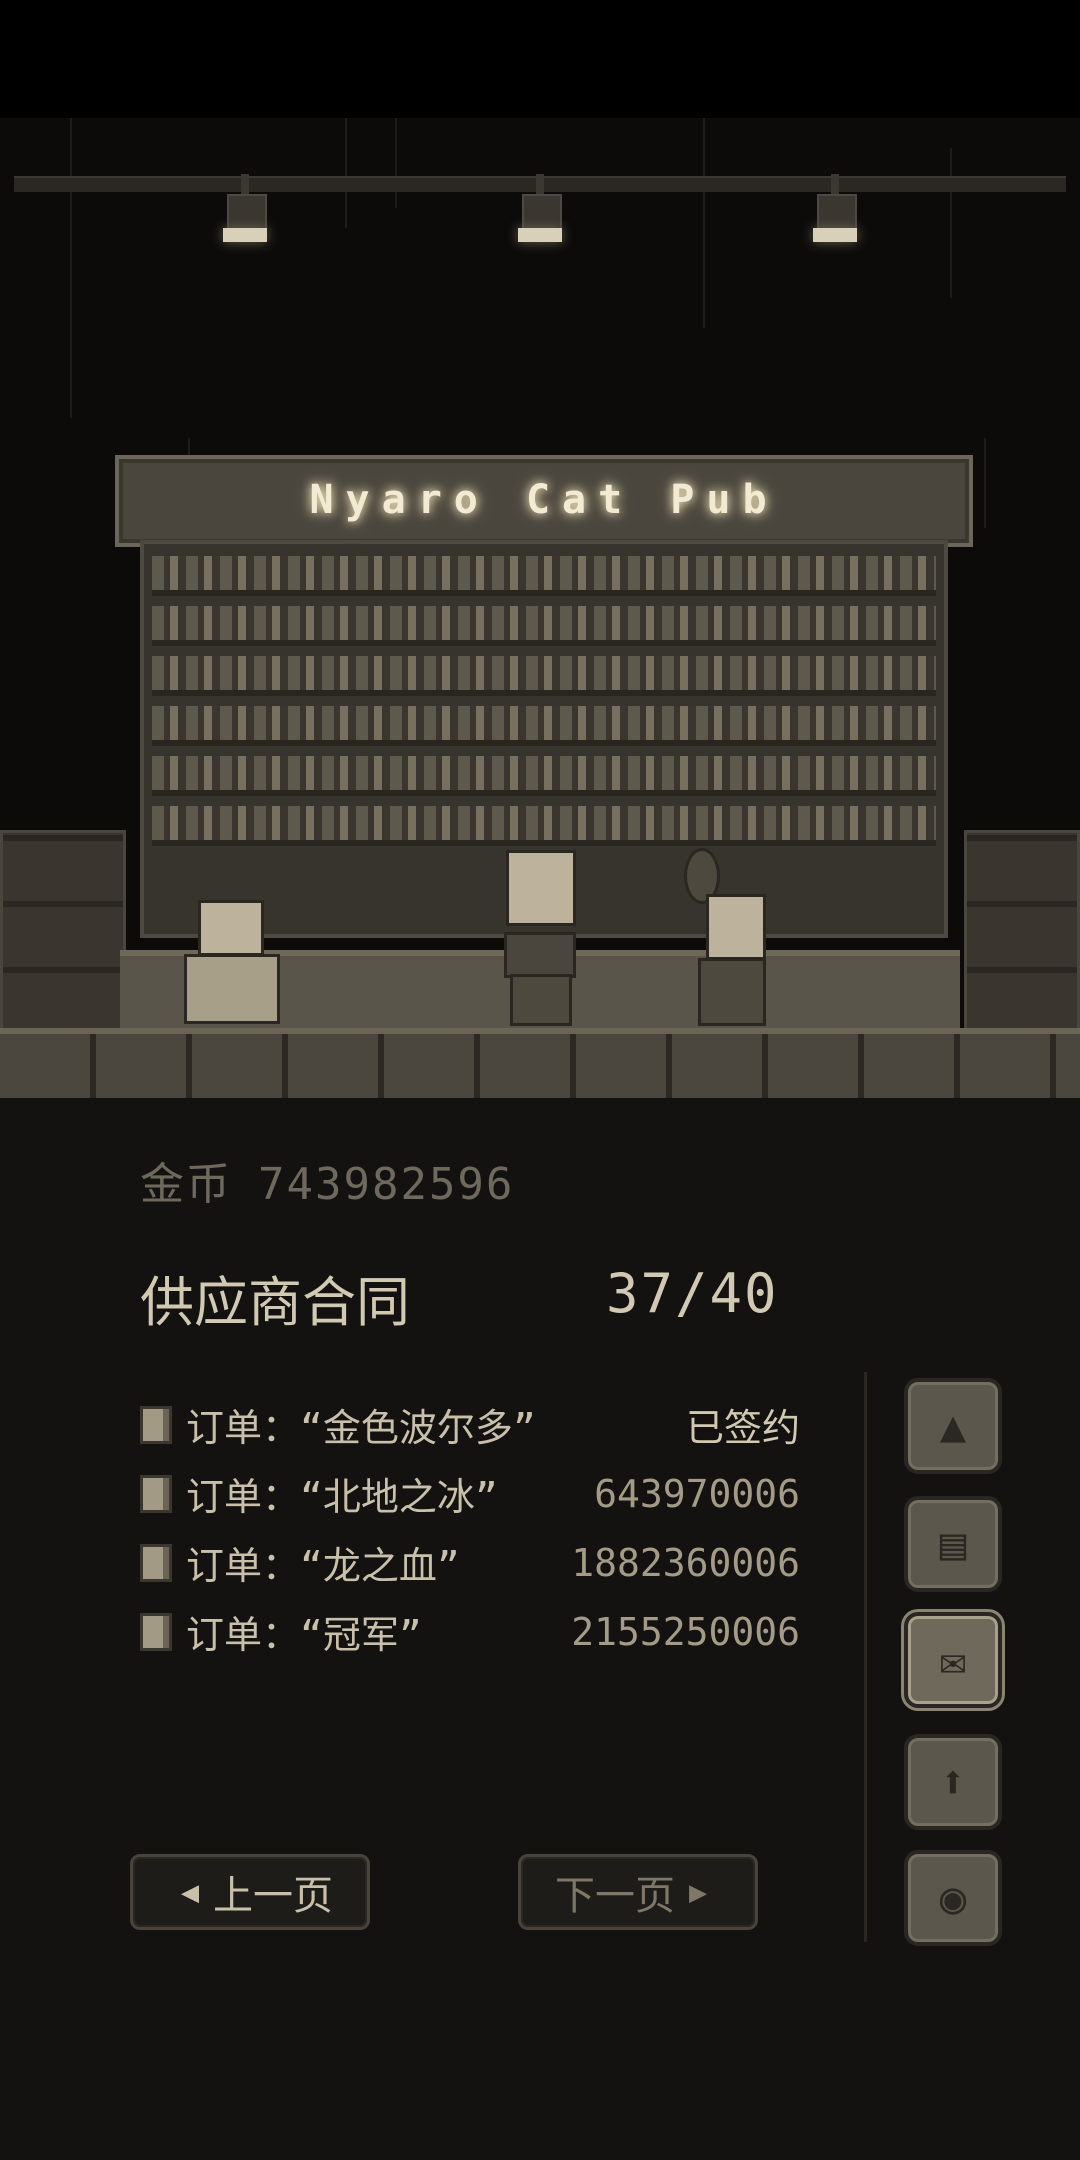  I want to click on arrow-right-icon: ▶, so click(698, 1892).